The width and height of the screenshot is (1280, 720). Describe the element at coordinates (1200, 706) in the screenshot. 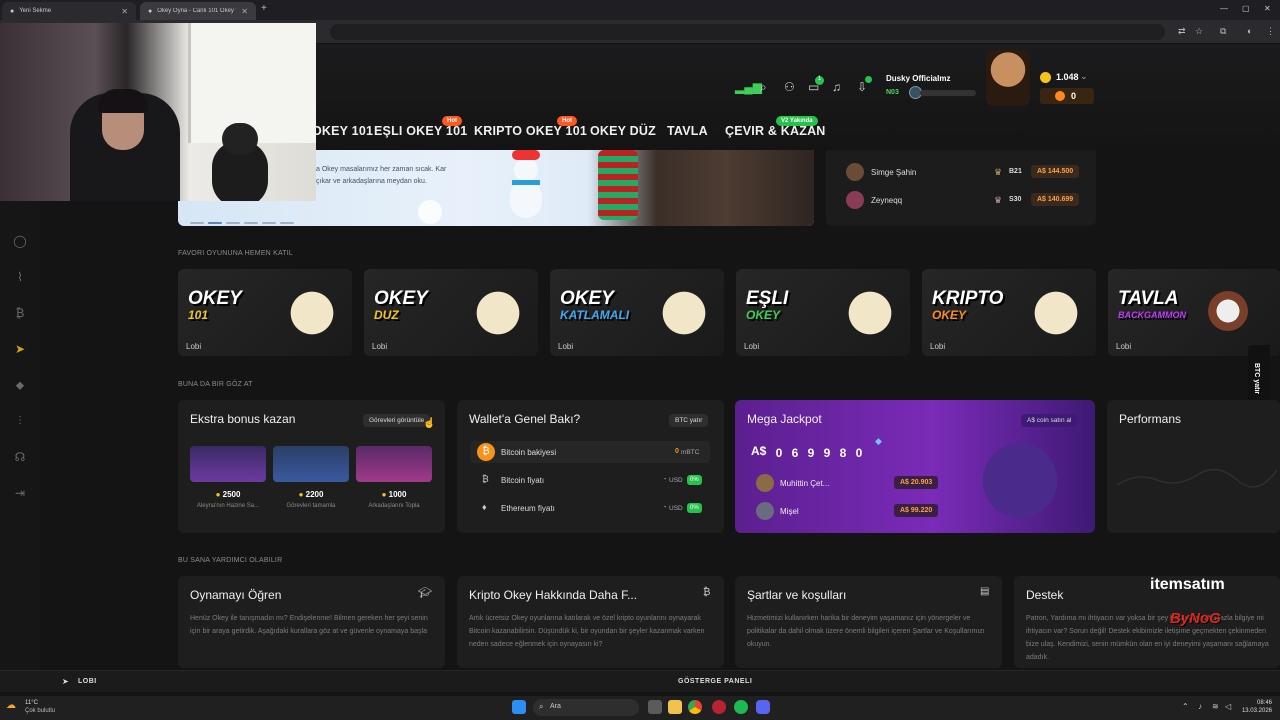

I see `mic-icon: ♪` at that location.